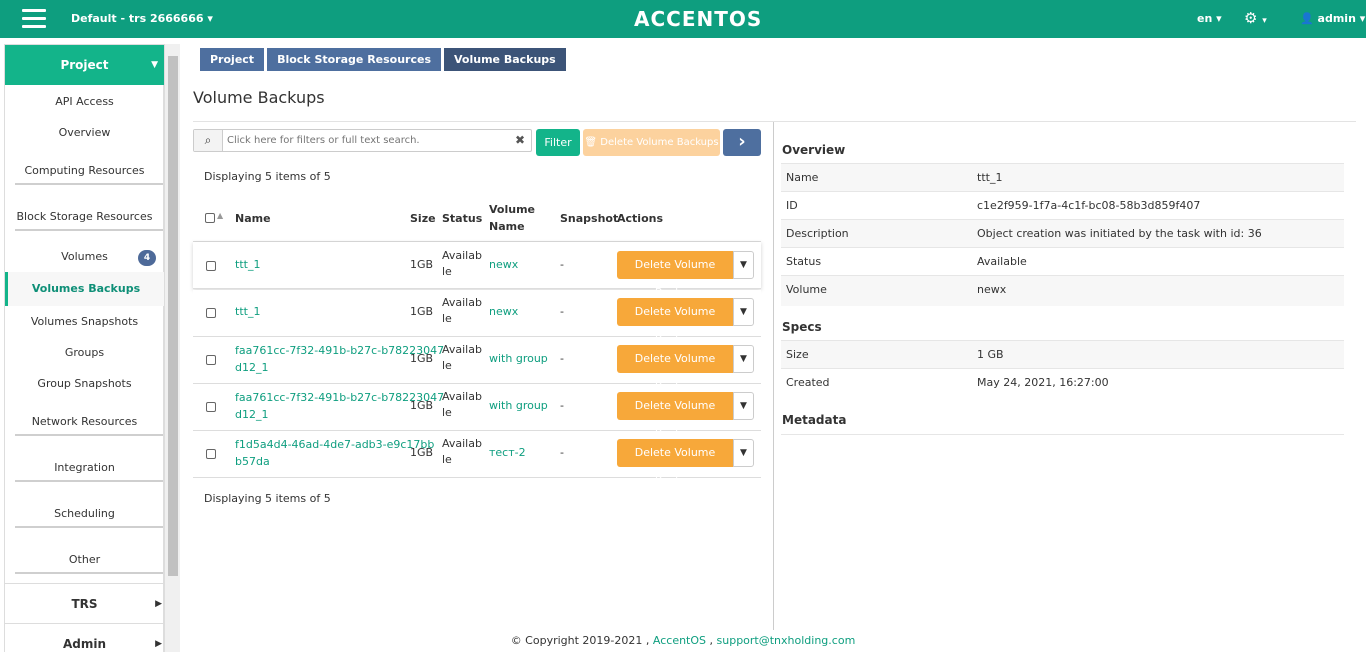 This screenshot has width=1366, height=664. Describe the element at coordinates (679, 640) in the screenshot. I see `accentos-link: AccentOS` at that location.